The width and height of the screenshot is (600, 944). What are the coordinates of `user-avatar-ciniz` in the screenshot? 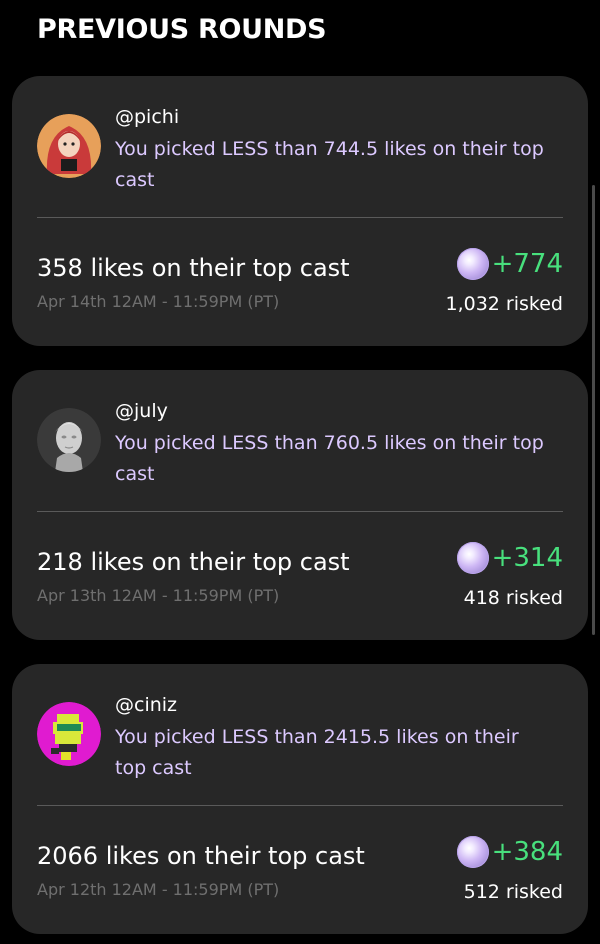 It's located at (69, 734).